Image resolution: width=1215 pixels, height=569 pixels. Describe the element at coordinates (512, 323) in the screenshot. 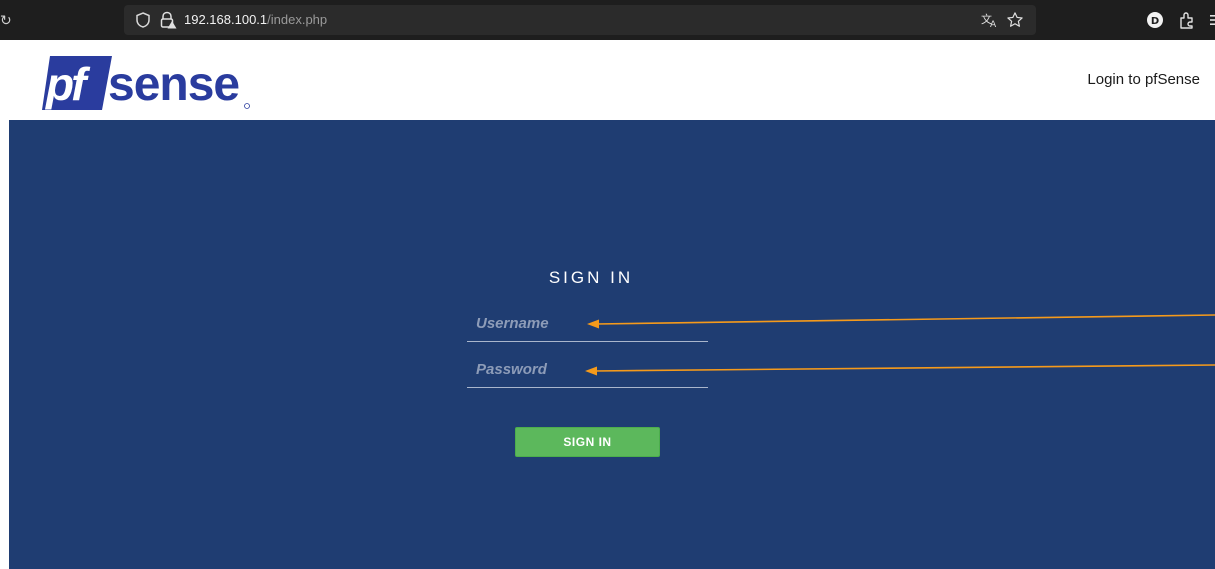

I see `username-placeholder: Username` at that location.